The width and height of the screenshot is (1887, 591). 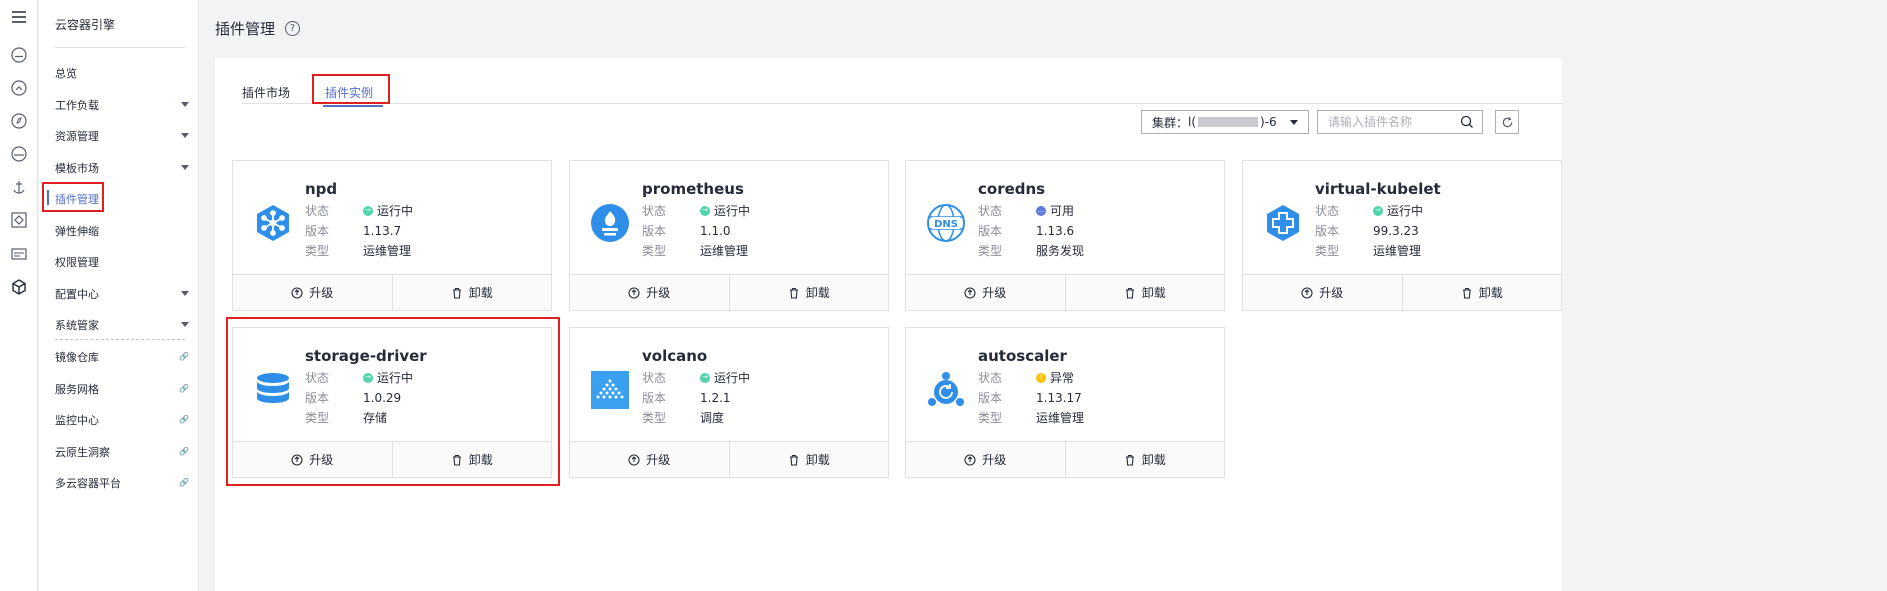 I want to click on cluster-select: 集群： l( )-6, so click(x=1225, y=122).